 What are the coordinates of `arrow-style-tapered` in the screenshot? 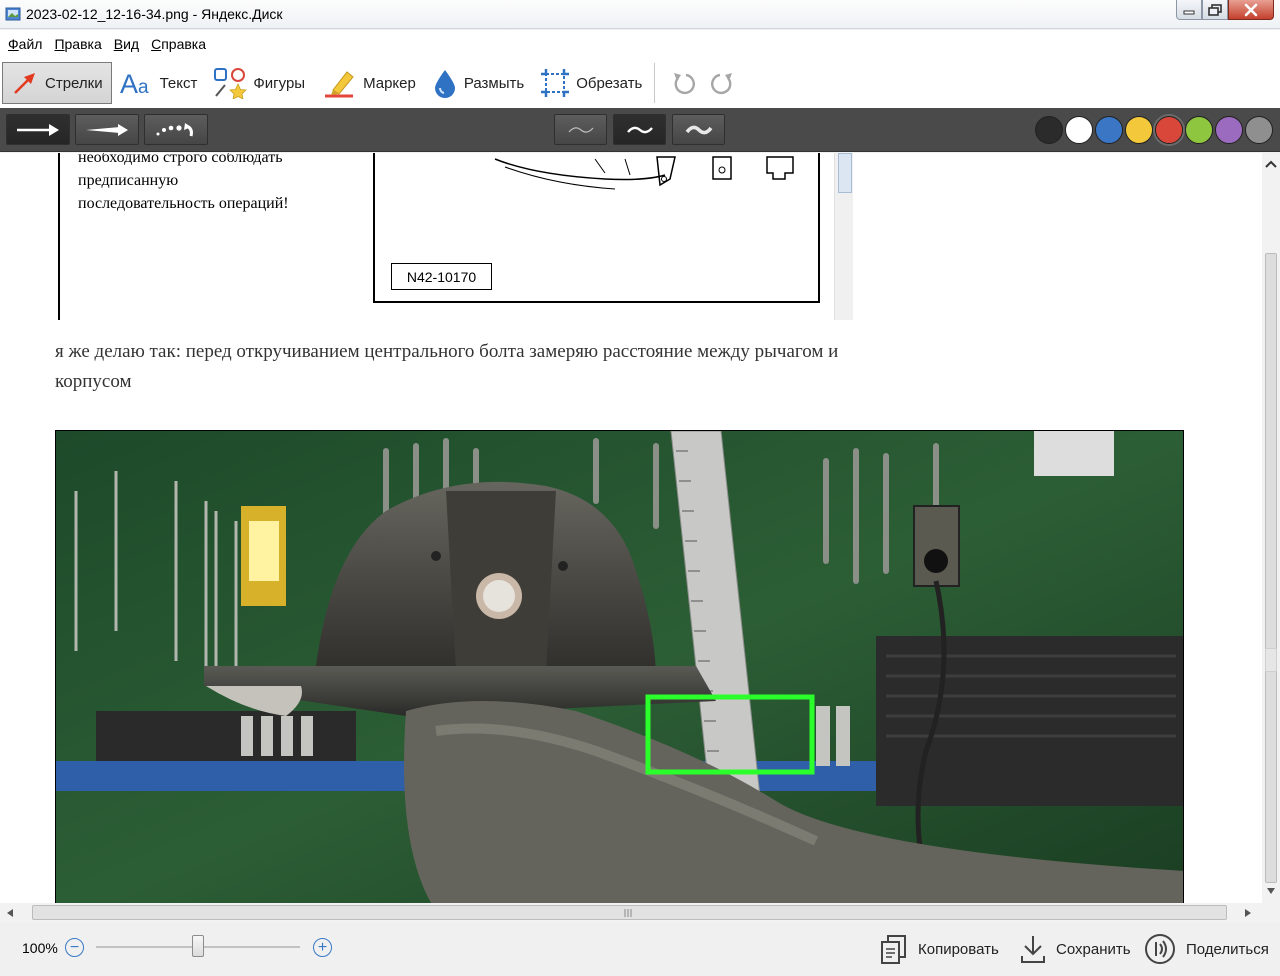 It's located at (107, 129).